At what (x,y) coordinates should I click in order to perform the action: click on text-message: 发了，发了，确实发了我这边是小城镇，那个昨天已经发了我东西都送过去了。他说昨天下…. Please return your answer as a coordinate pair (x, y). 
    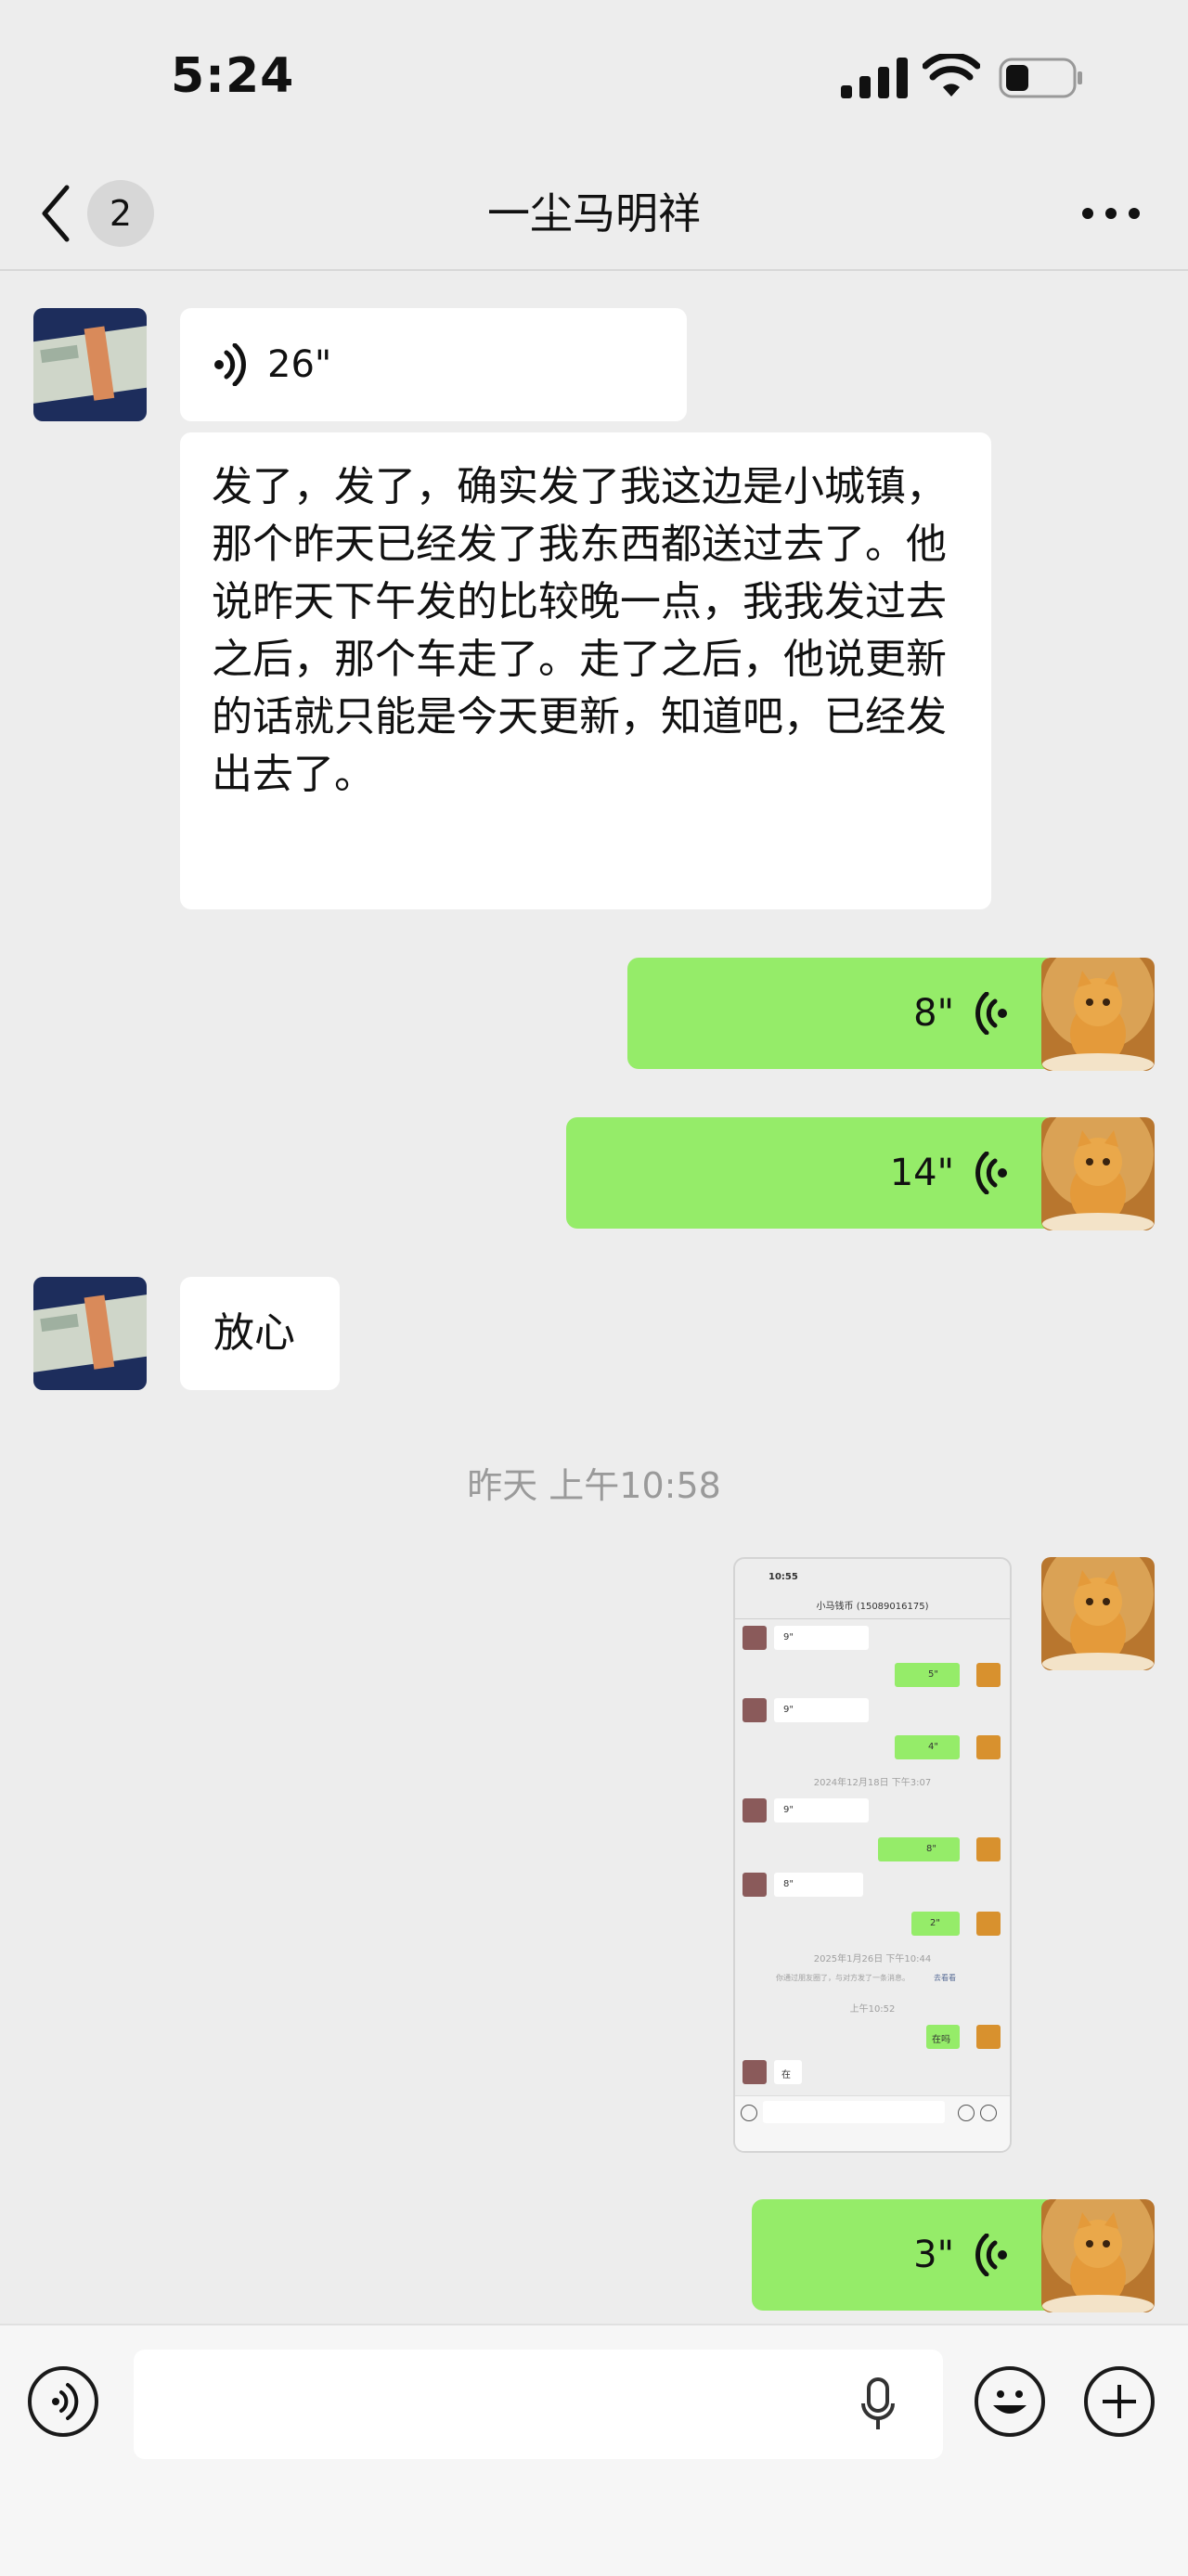
    Looking at the image, I should click on (585, 670).